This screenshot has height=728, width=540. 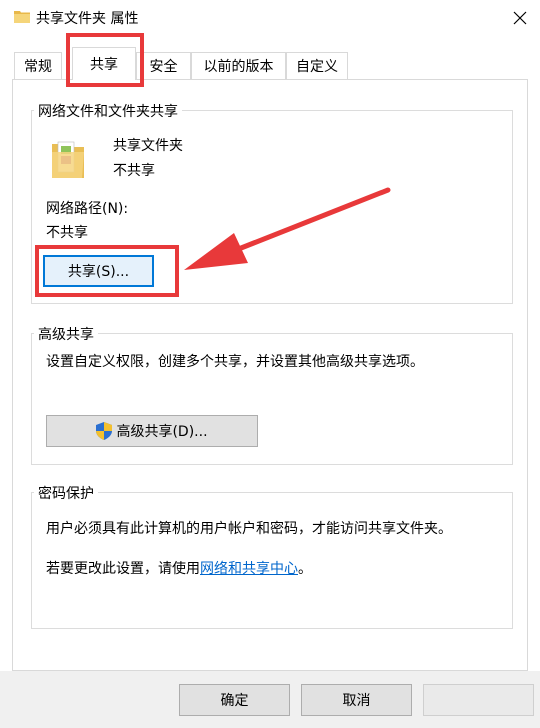 What do you see at coordinates (87, 209) in the screenshot?
I see `network-path-label: 网络路径(N):` at bounding box center [87, 209].